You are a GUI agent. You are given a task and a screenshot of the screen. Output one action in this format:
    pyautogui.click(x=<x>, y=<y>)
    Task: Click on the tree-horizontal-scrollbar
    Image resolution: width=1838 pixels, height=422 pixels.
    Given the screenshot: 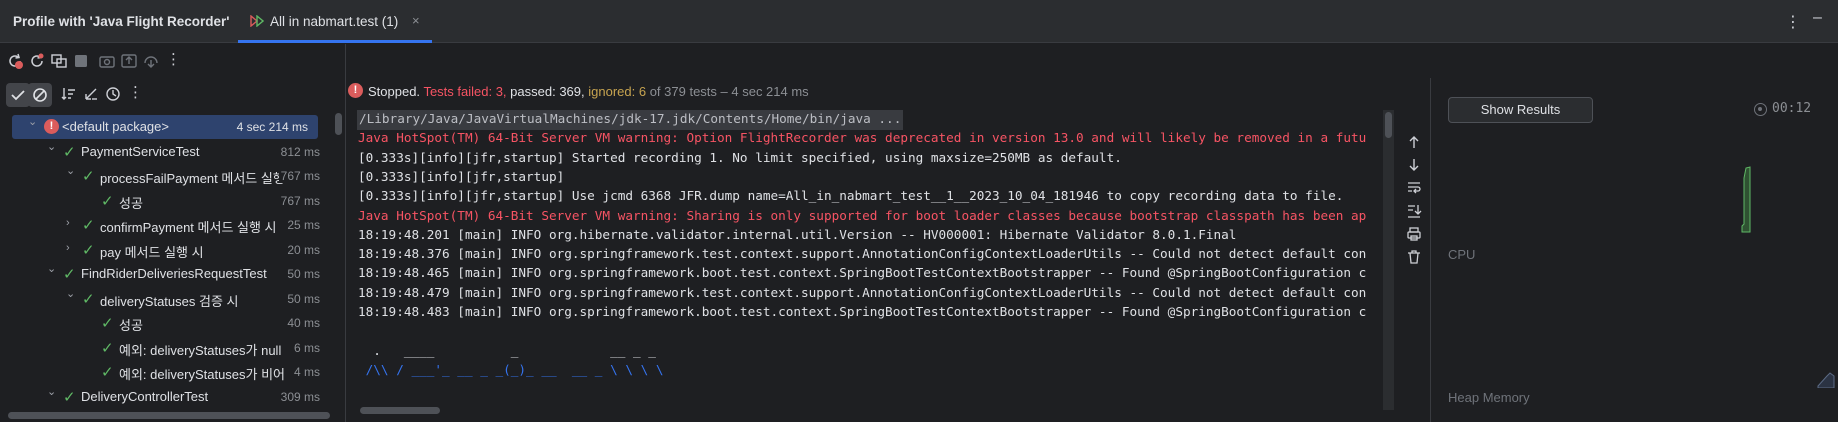 What is the action you would take?
    pyautogui.click(x=169, y=415)
    